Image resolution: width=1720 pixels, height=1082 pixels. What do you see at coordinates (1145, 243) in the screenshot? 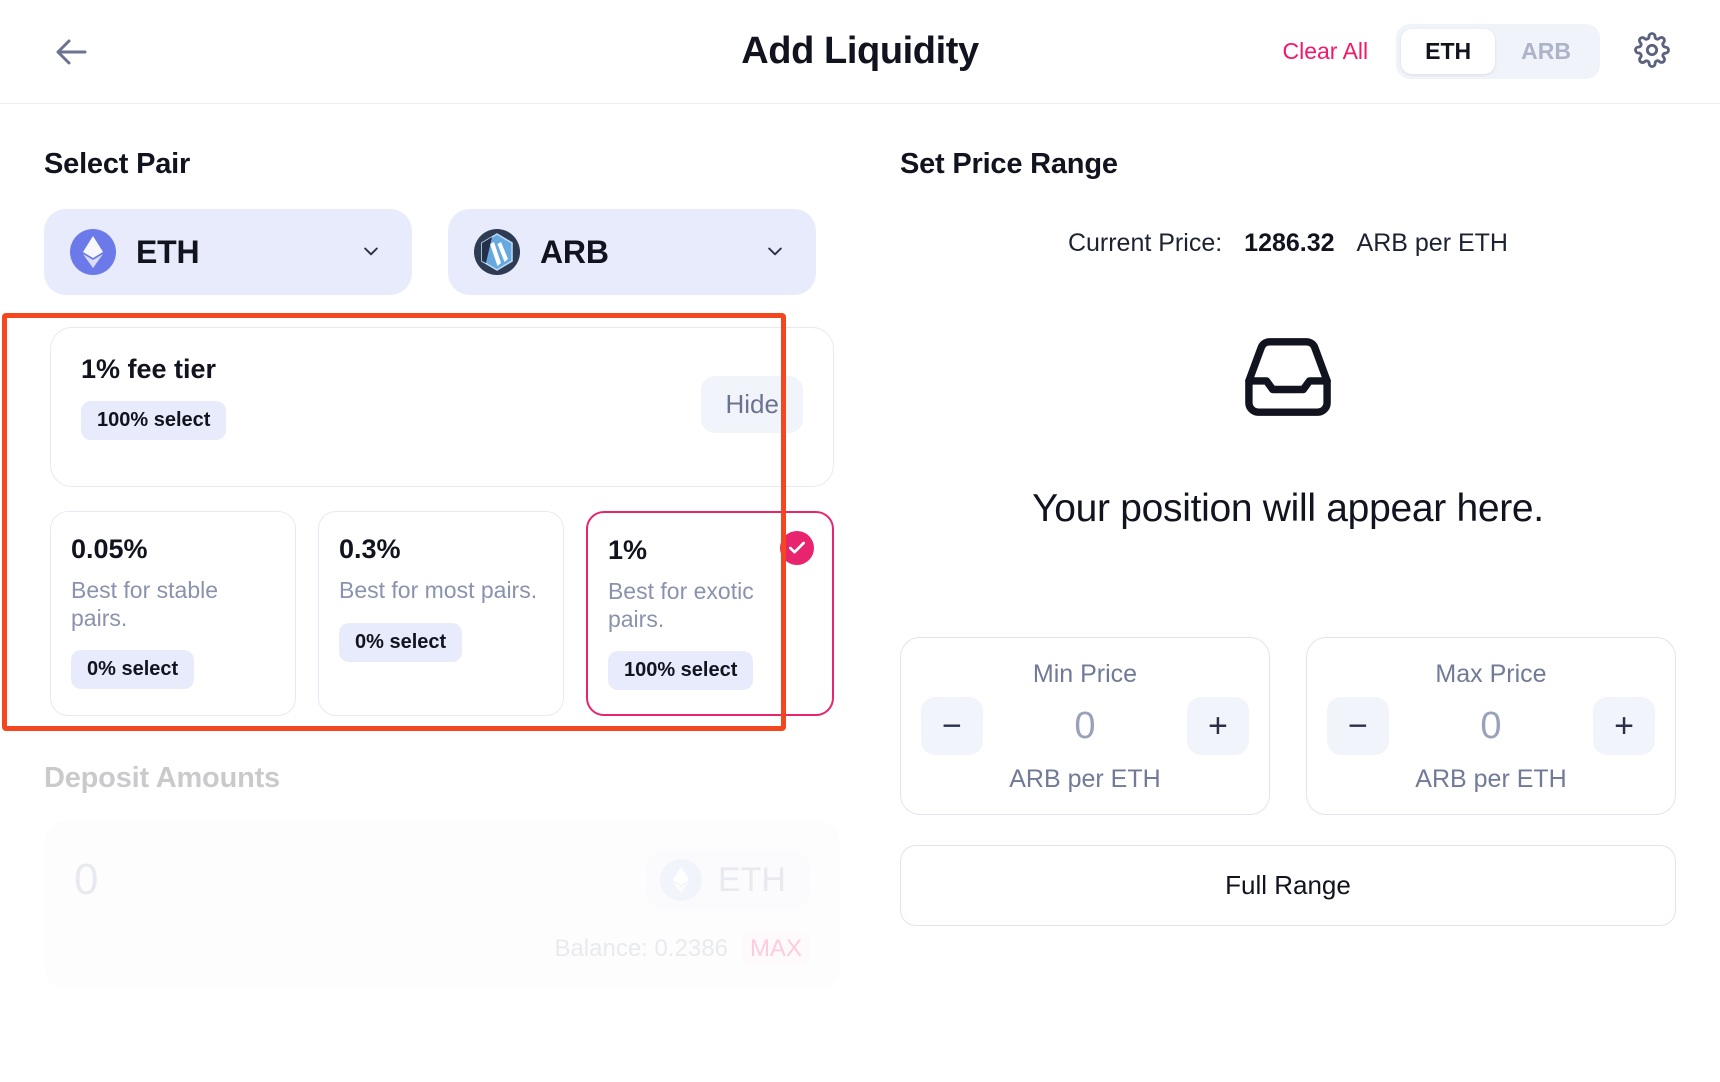
I see `current-price-label: Current Price:` at bounding box center [1145, 243].